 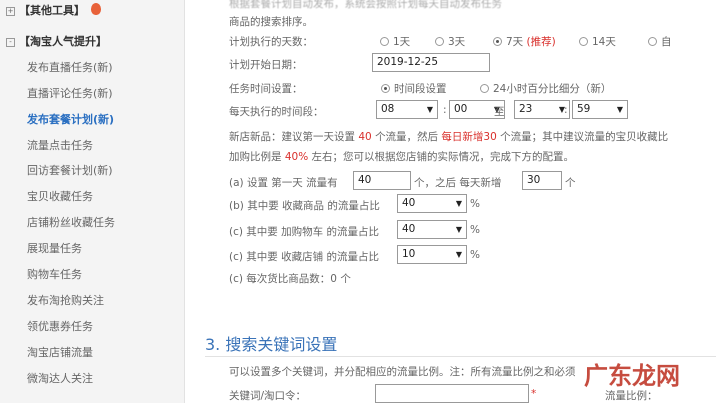 What do you see at coordinates (271, 22) in the screenshot?
I see `top-note-line: 商品的搜索排序。` at bounding box center [271, 22].